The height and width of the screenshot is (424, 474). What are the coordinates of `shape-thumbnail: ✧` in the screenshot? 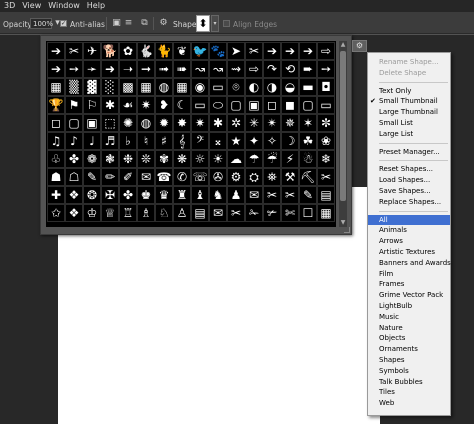 It's located at (272, 141).